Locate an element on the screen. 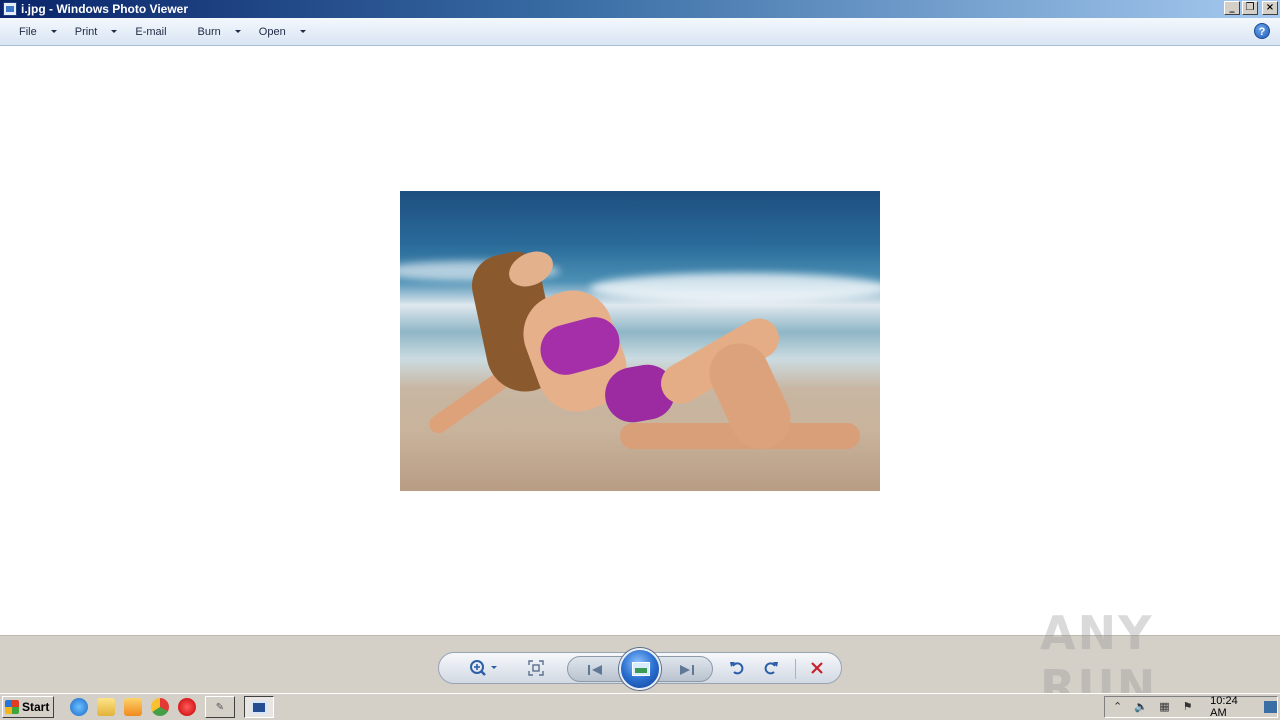 Image resolution: width=1280 pixels, height=720 pixels. start-button: Start is located at coordinates (28, 707).